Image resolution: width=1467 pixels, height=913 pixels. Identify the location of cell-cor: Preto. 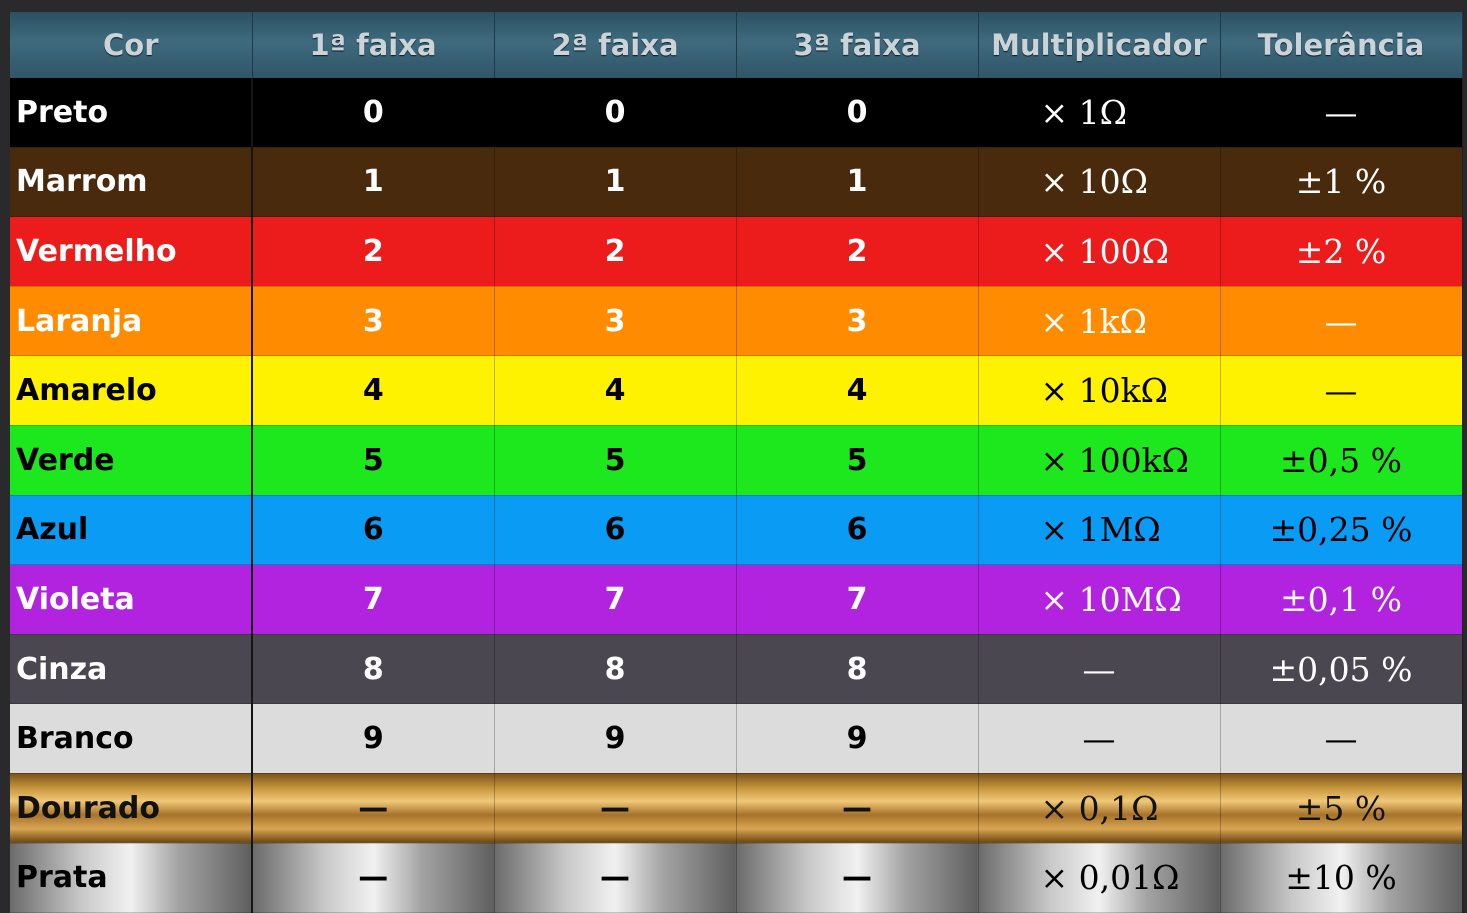
(131, 113).